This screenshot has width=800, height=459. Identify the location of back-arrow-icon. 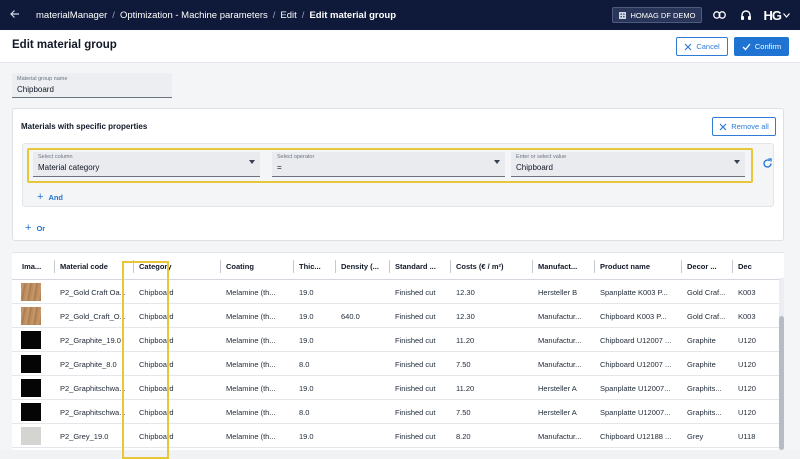
(15, 15).